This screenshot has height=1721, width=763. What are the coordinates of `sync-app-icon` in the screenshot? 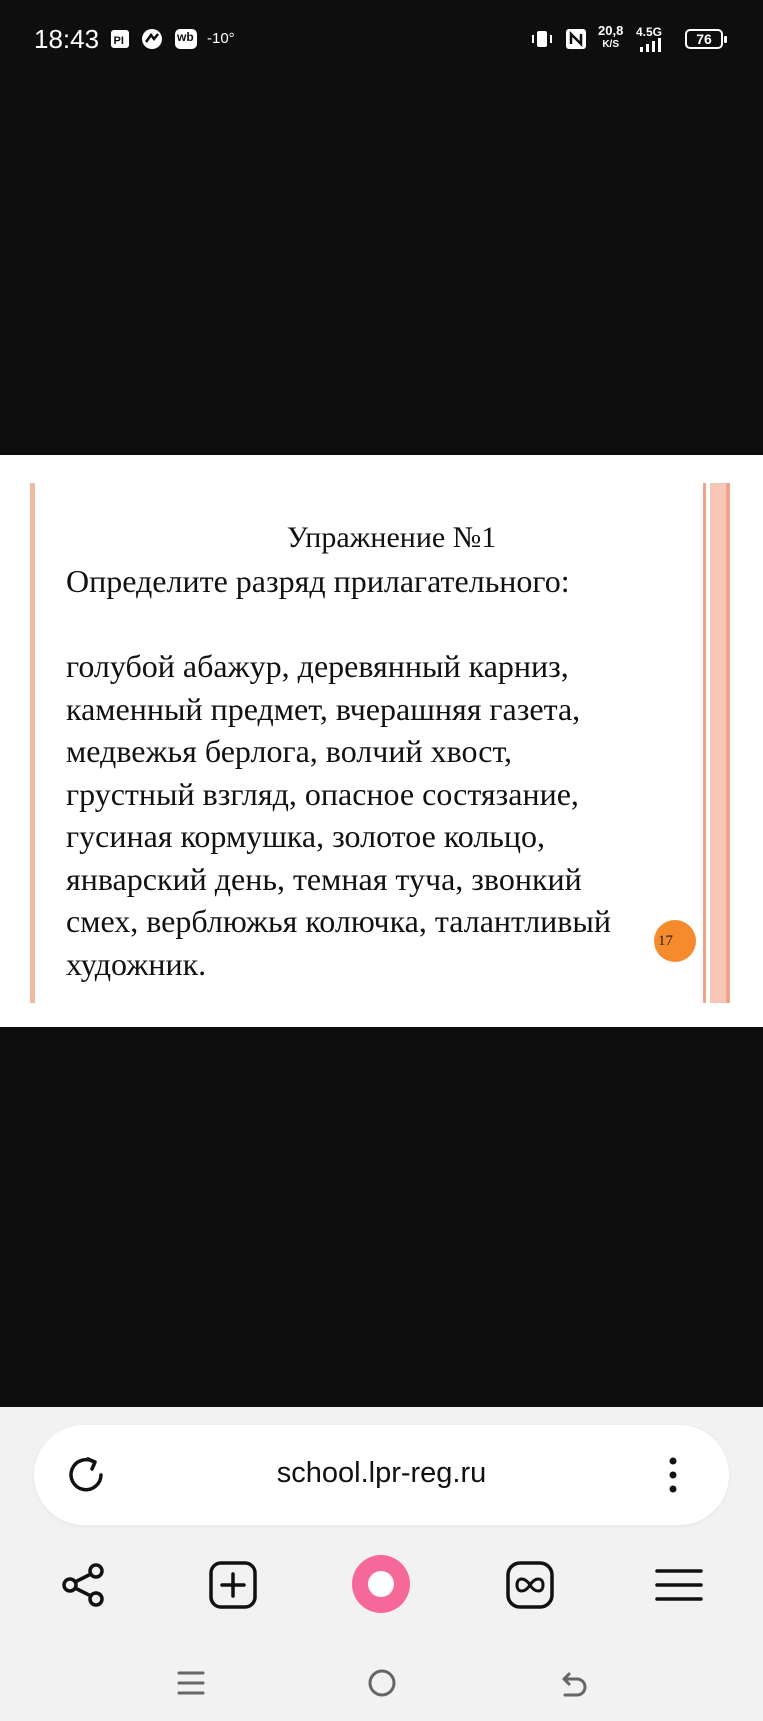 It's located at (152, 39).